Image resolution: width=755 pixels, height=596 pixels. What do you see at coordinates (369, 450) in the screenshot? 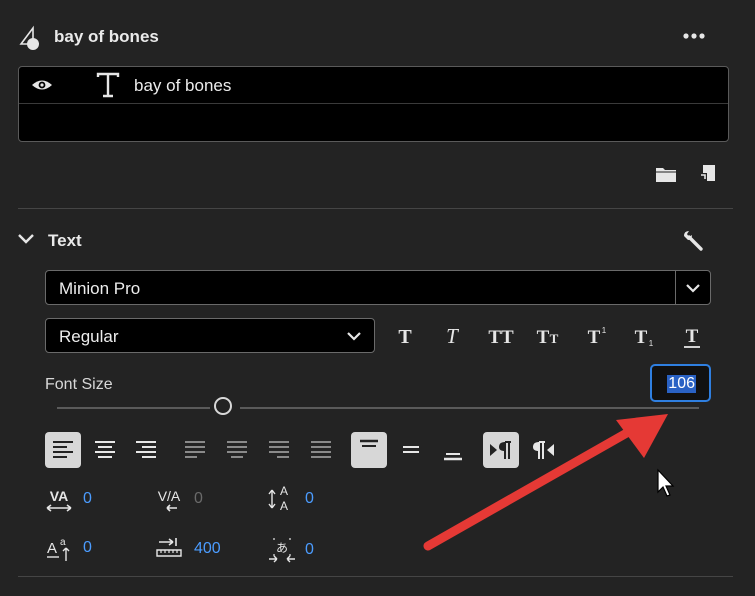
I see `align-top-button` at bounding box center [369, 450].